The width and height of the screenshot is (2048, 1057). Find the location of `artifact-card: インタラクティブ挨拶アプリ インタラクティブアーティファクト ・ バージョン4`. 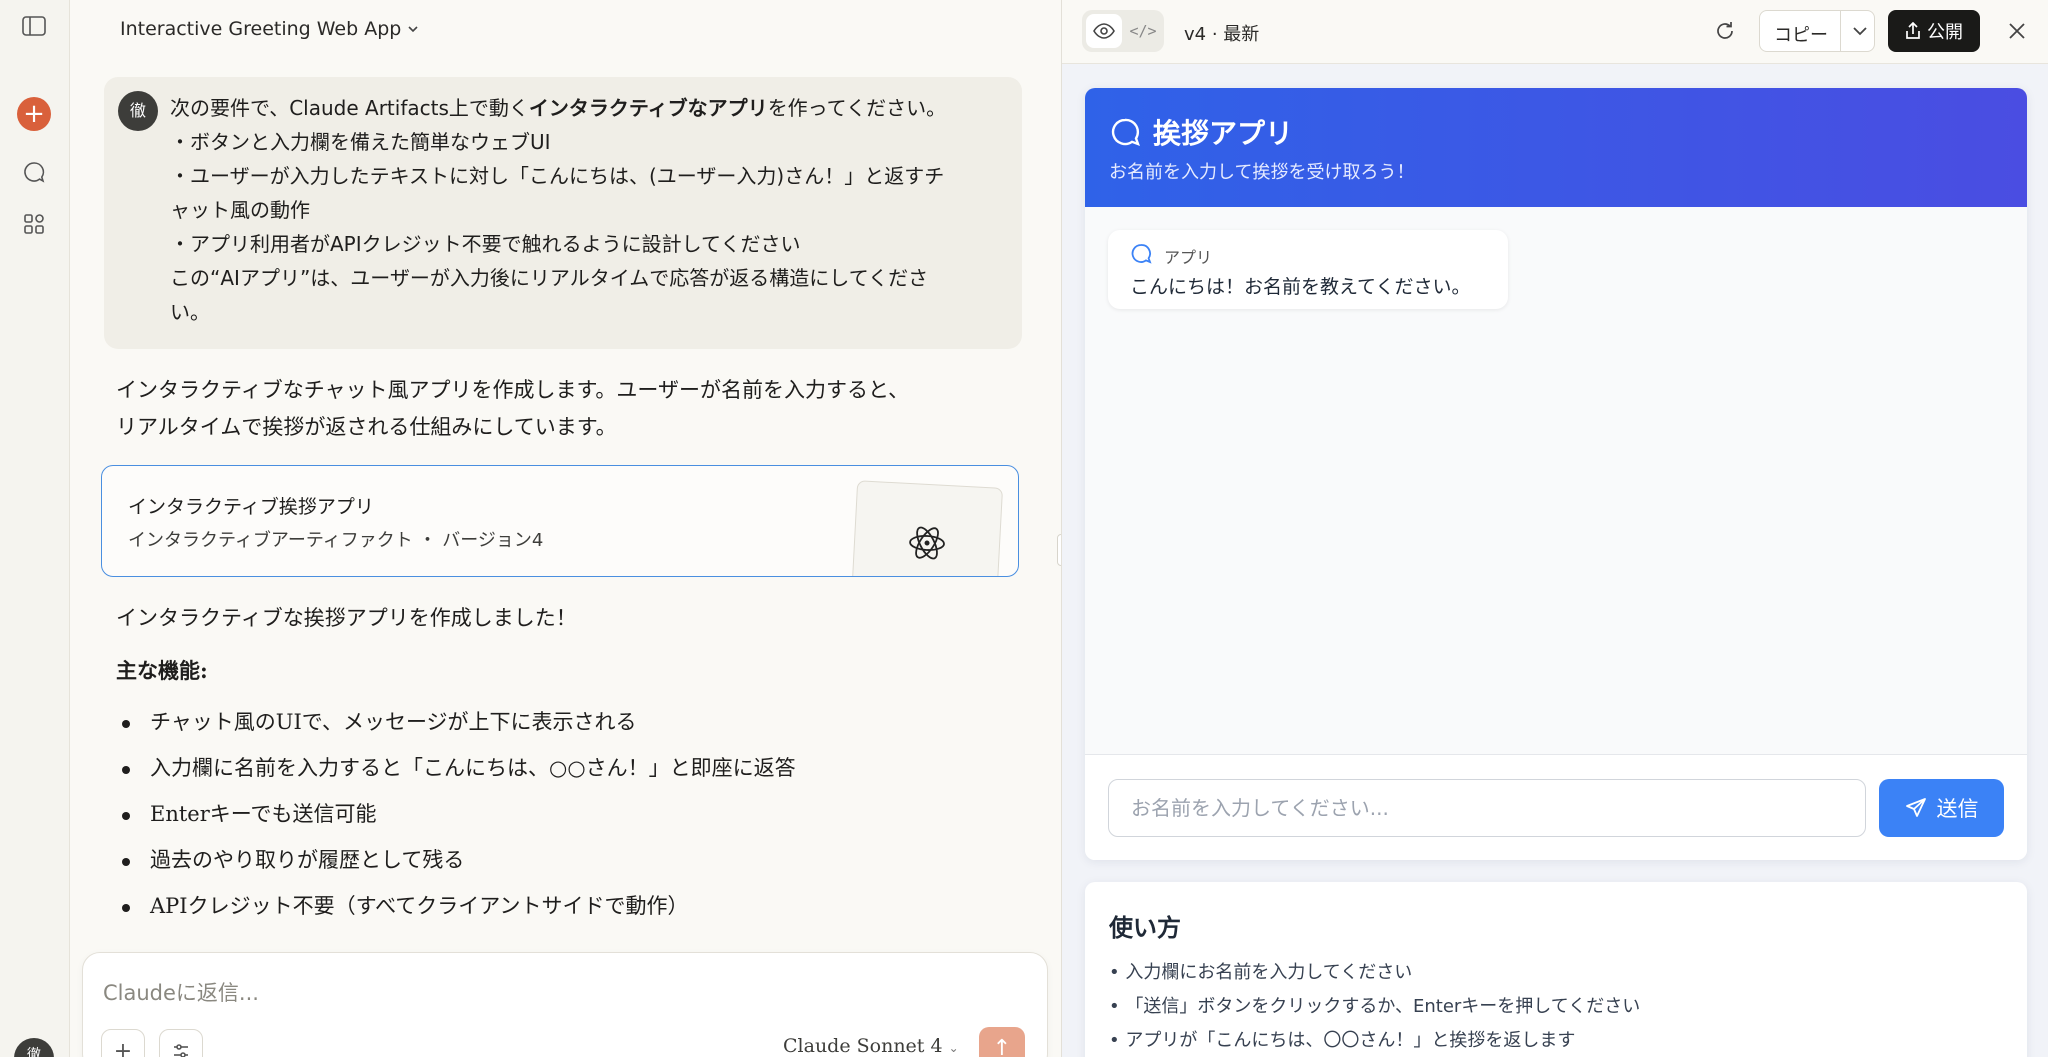

artifact-card: インタラクティブ挨拶アプリ インタラクティブアーティファクト ・ バージョン4 is located at coordinates (560, 521).